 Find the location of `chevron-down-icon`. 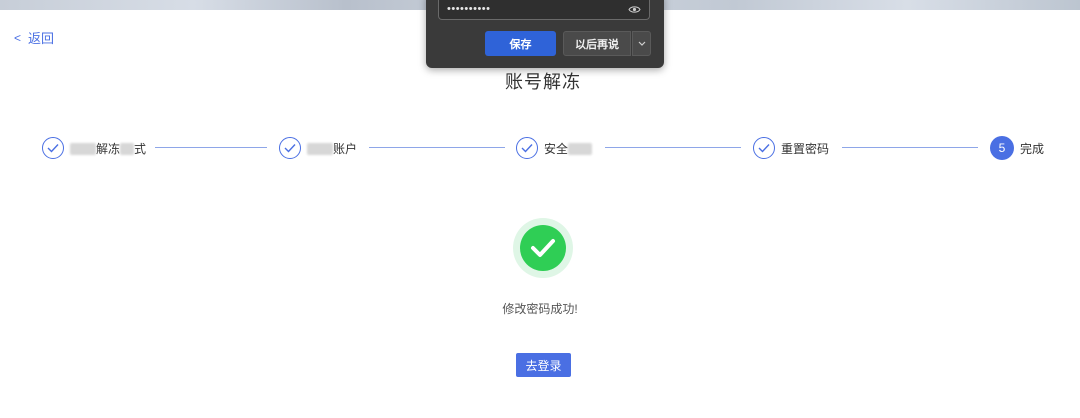

chevron-down-icon is located at coordinates (641, 43).